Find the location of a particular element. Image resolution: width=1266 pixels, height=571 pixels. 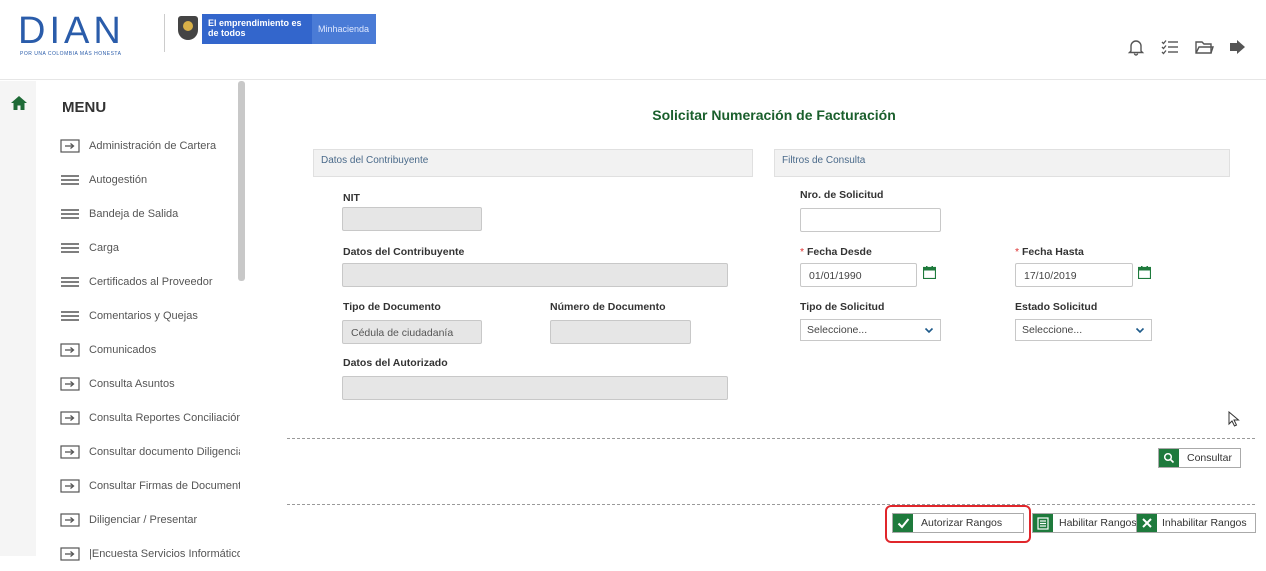

checklist-icon is located at coordinates (1170, 47).